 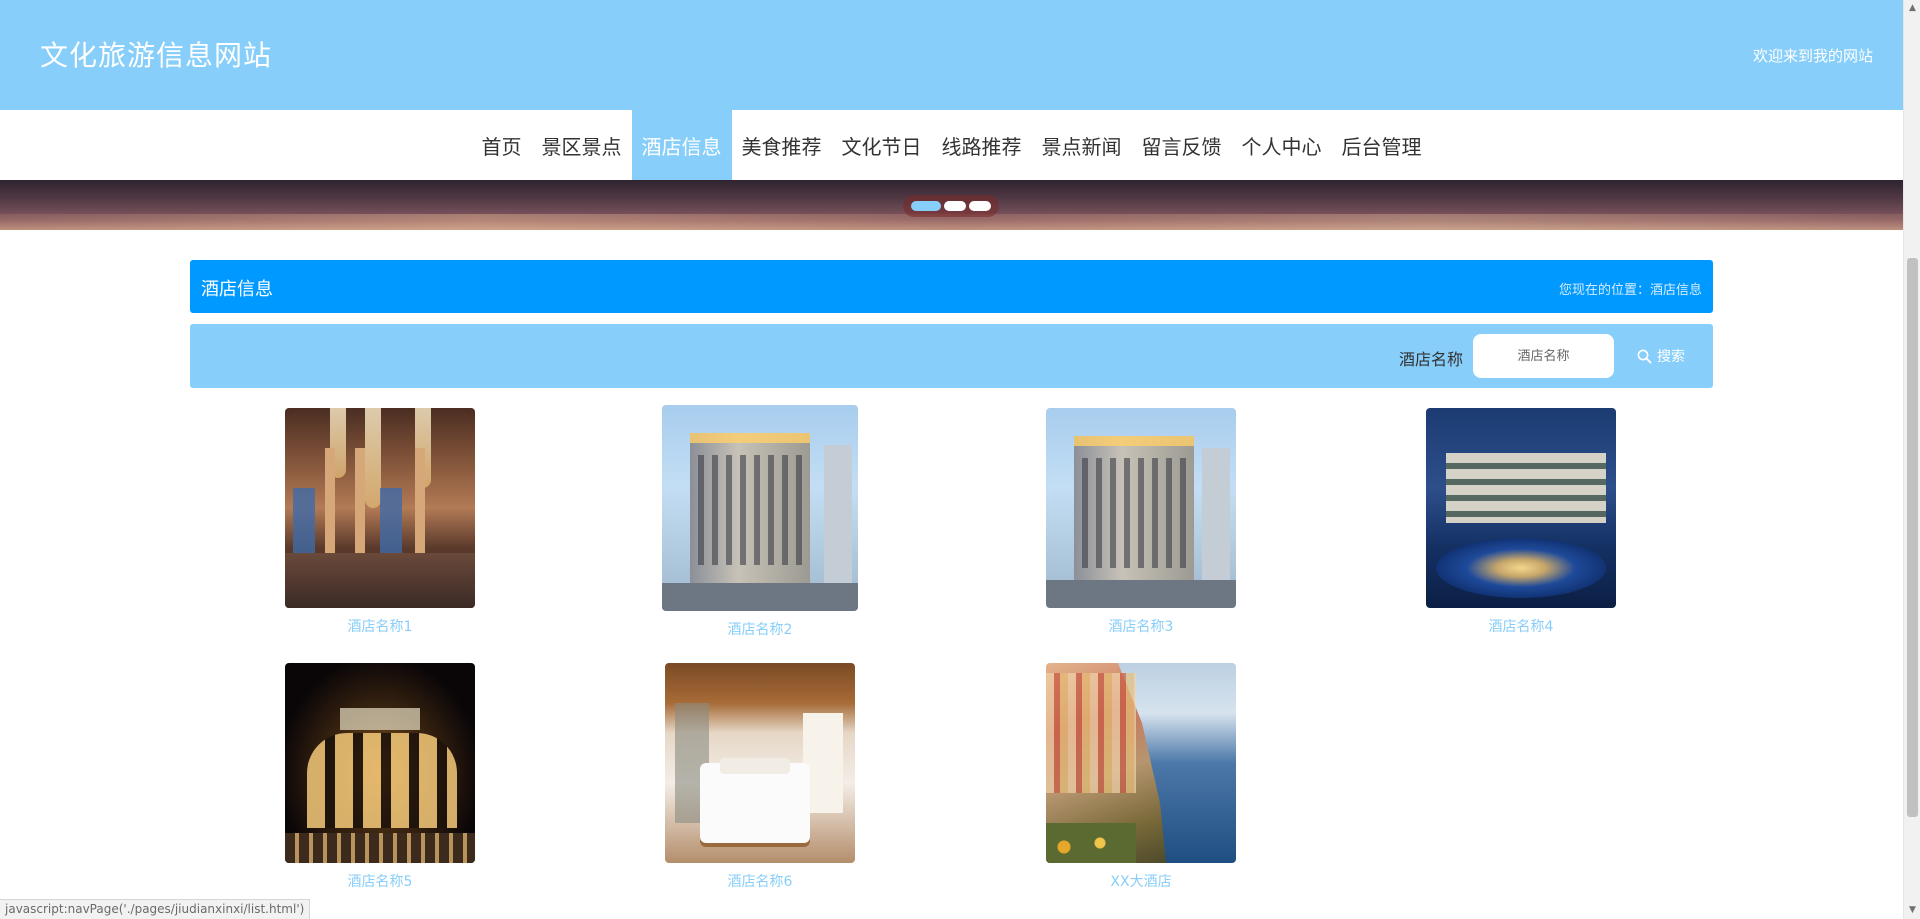 I want to click on breadcrumb-current: 酒店信息, so click(x=1676, y=290).